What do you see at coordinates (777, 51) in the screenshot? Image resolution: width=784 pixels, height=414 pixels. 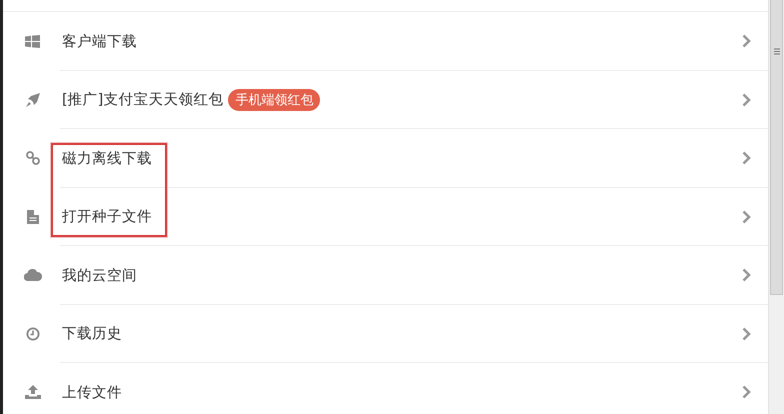 I see `grip-icon` at bounding box center [777, 51].